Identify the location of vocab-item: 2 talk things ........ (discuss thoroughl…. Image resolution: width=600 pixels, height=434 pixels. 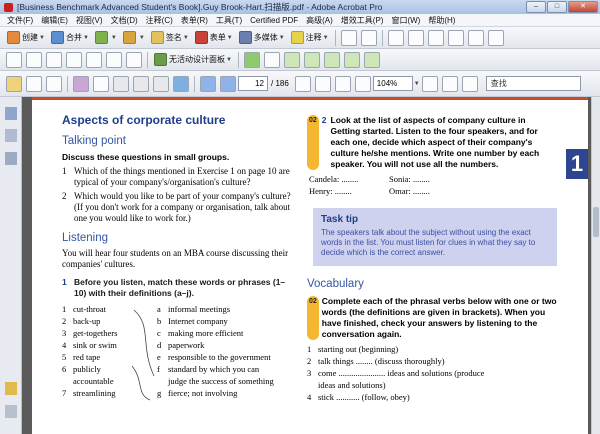
(376, 361).